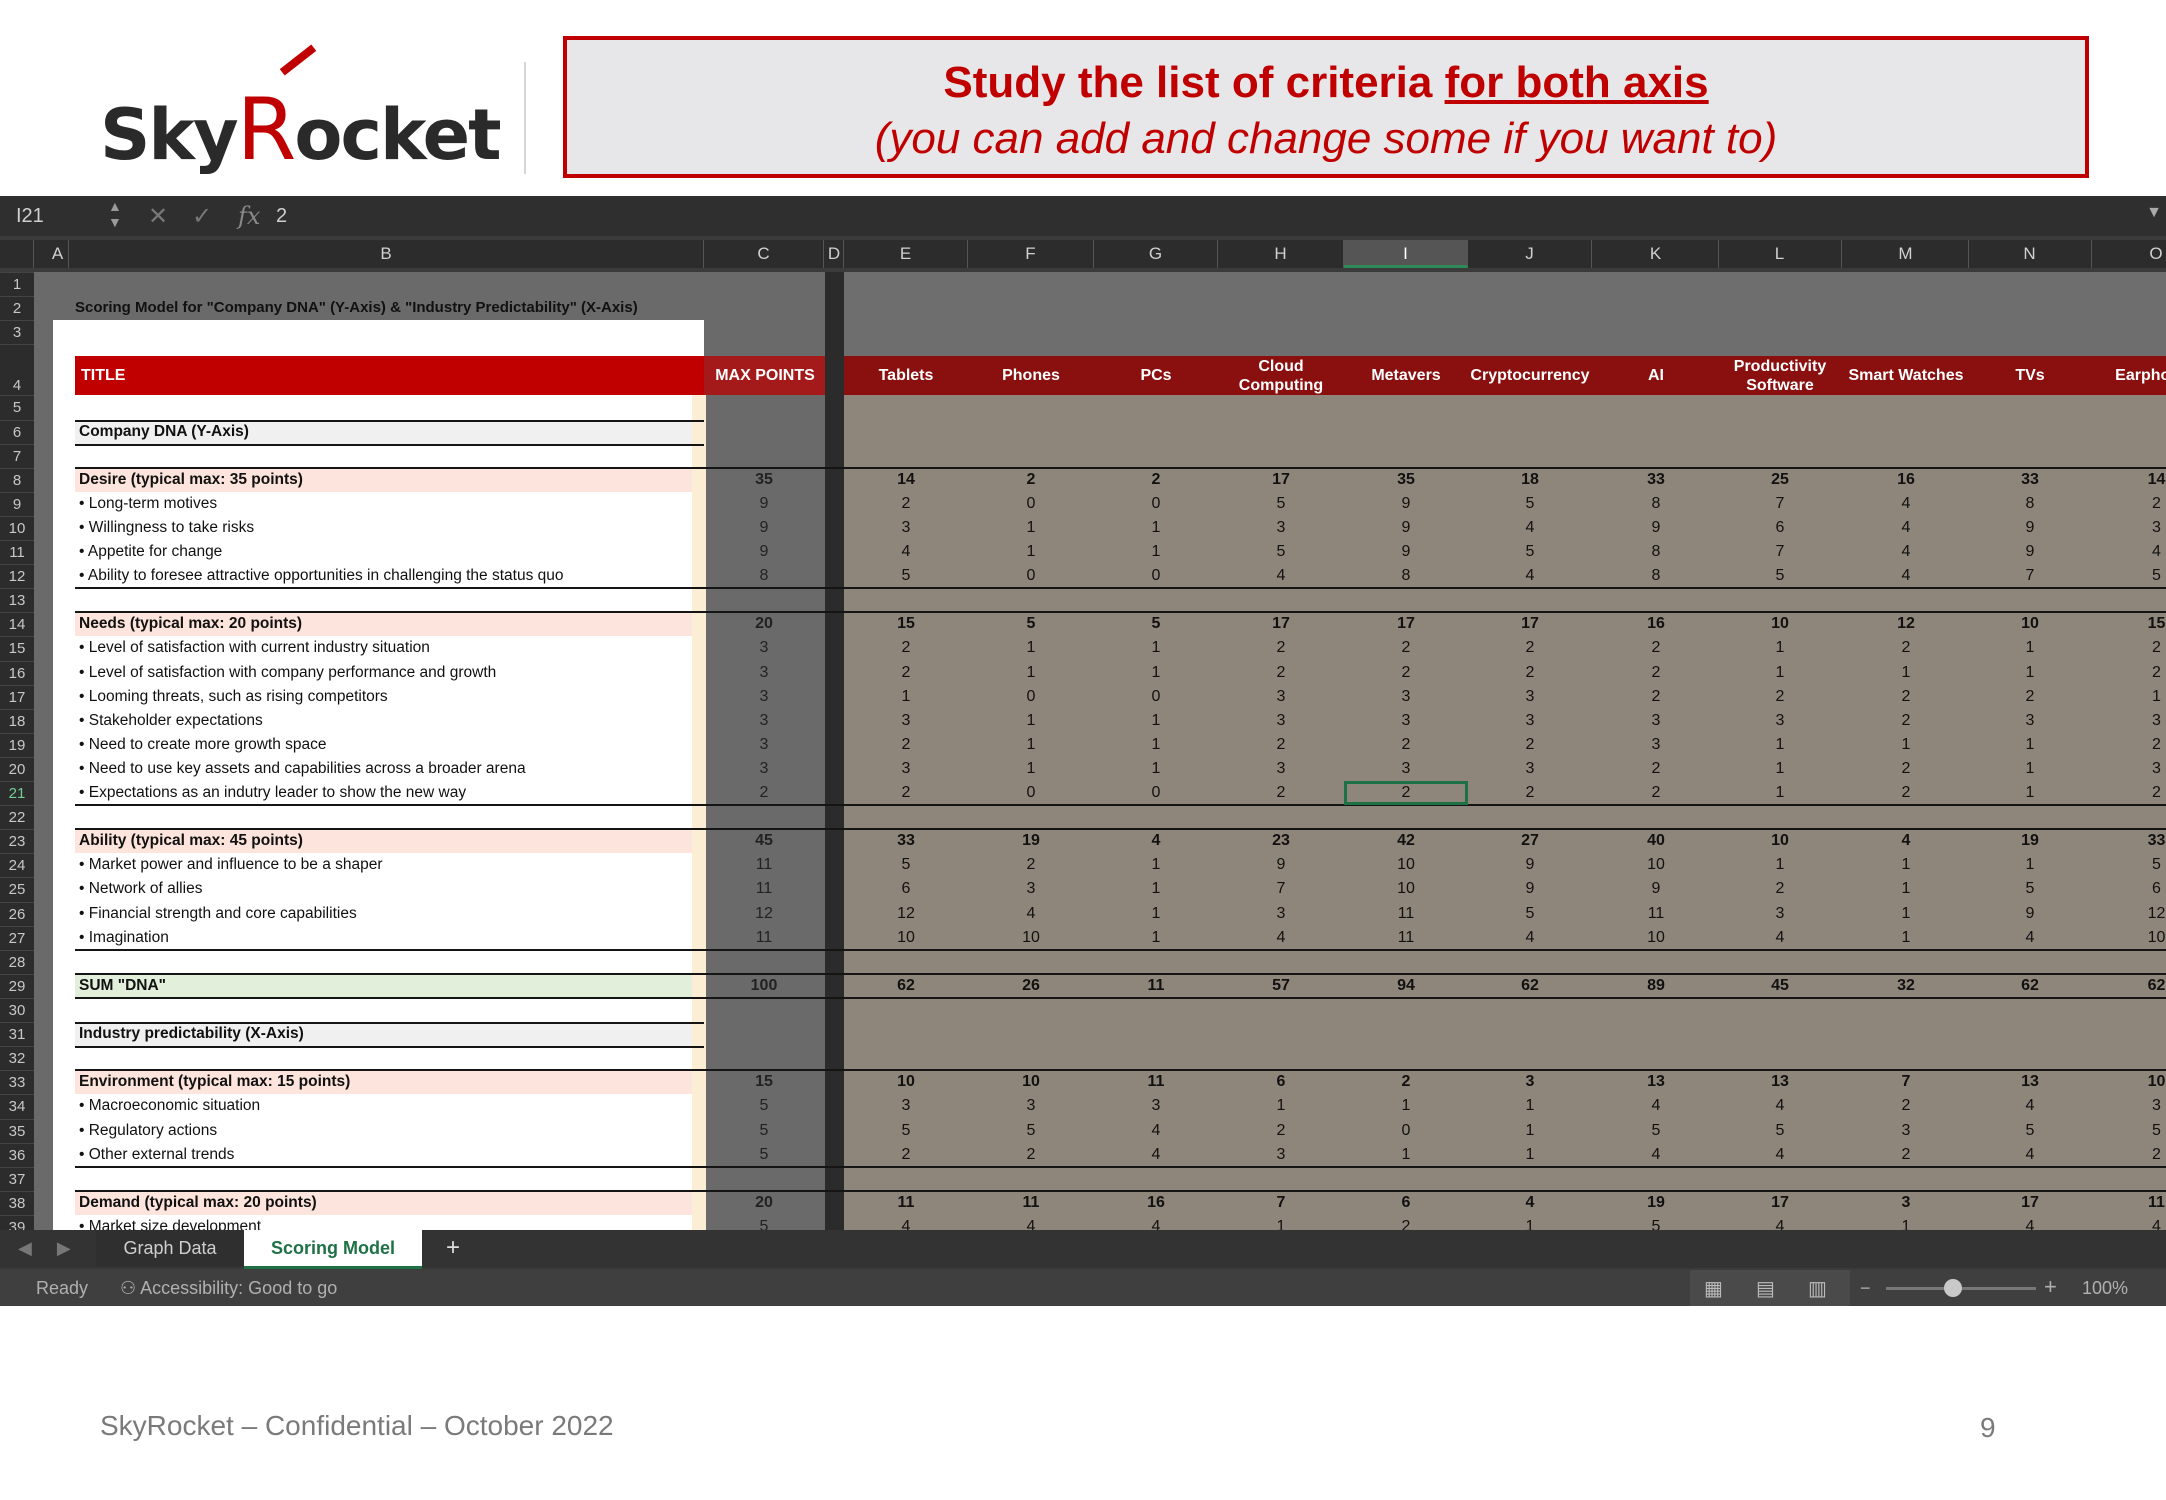 This screenshot has width=2166, height=1500. Describe the element at coordinates (906, 480) in the screenshot. I see `score-cell: 14` at that location.